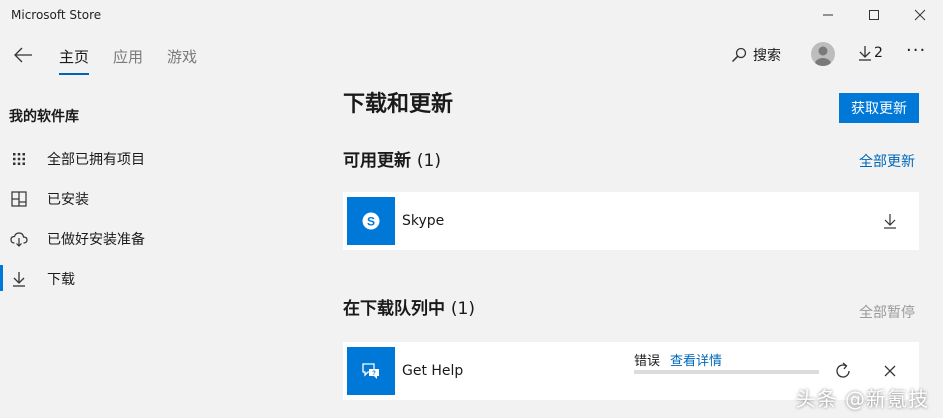 The image size is (943, 418). I want to click on update-all-link: 全部更新, so click(887, 161).